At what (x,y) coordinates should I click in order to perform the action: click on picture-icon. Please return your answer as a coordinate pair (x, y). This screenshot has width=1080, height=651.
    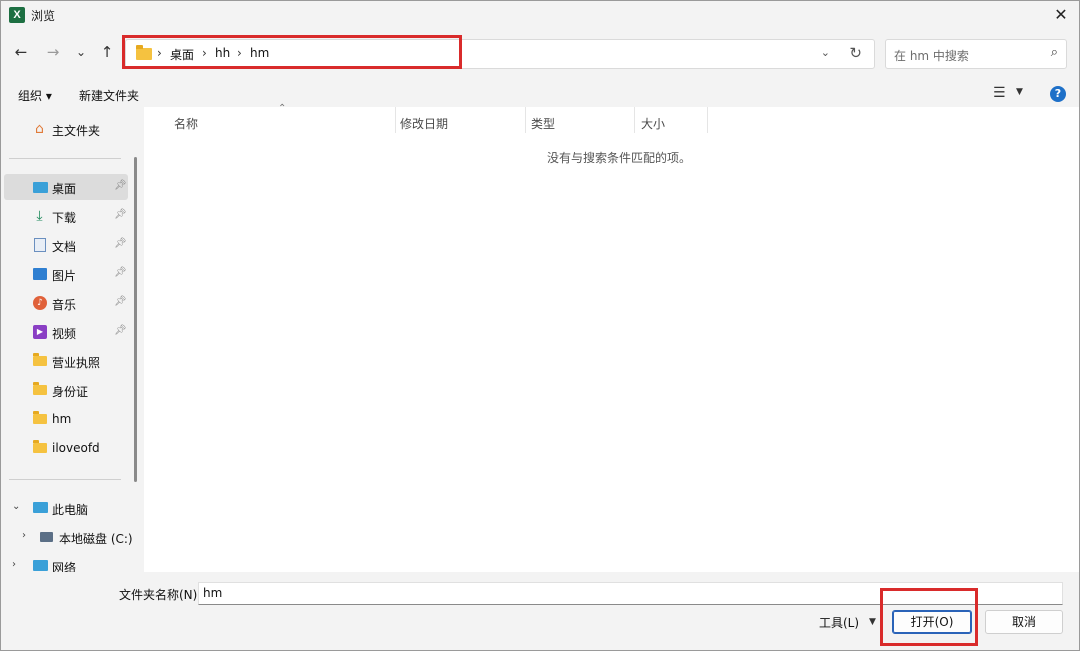
    Looking at the image, I should click on (40, 274).